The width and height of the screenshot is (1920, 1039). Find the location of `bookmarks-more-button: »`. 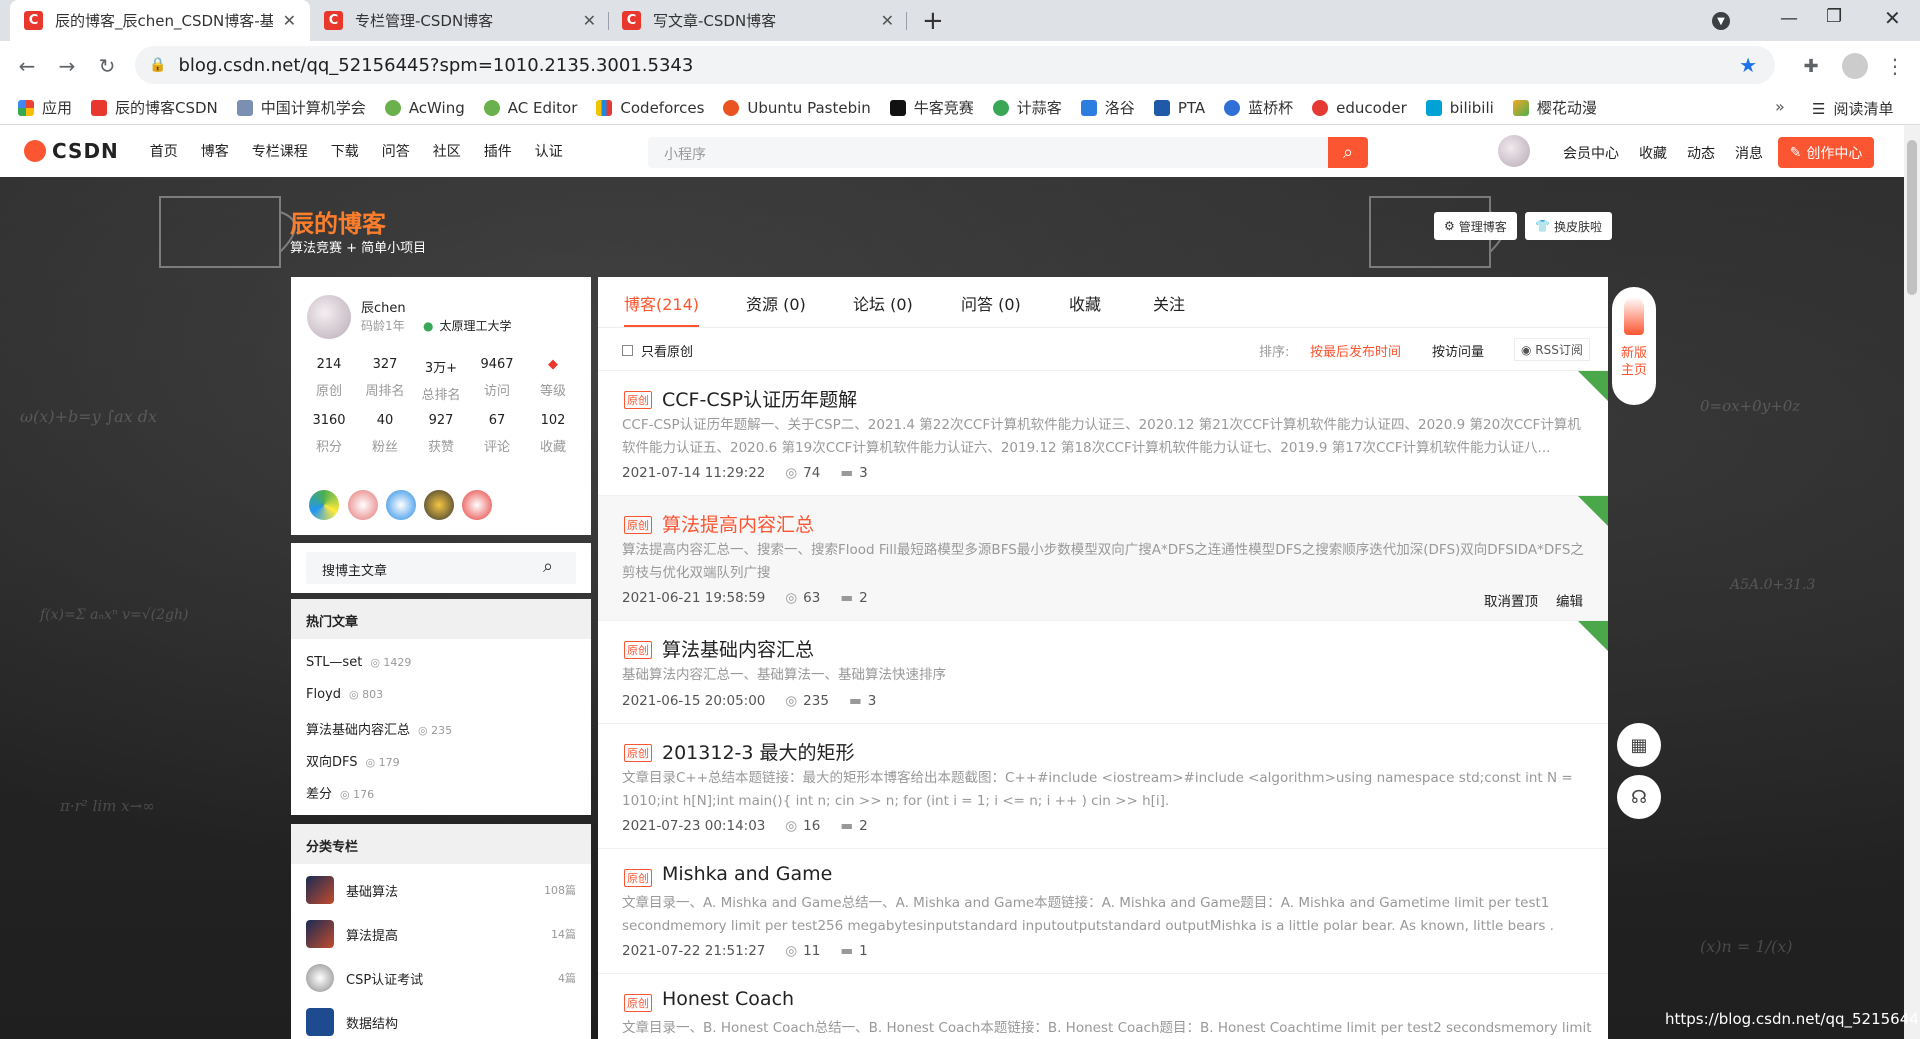

bookmarks-more-button: » is located at coordinates (1780, 106).